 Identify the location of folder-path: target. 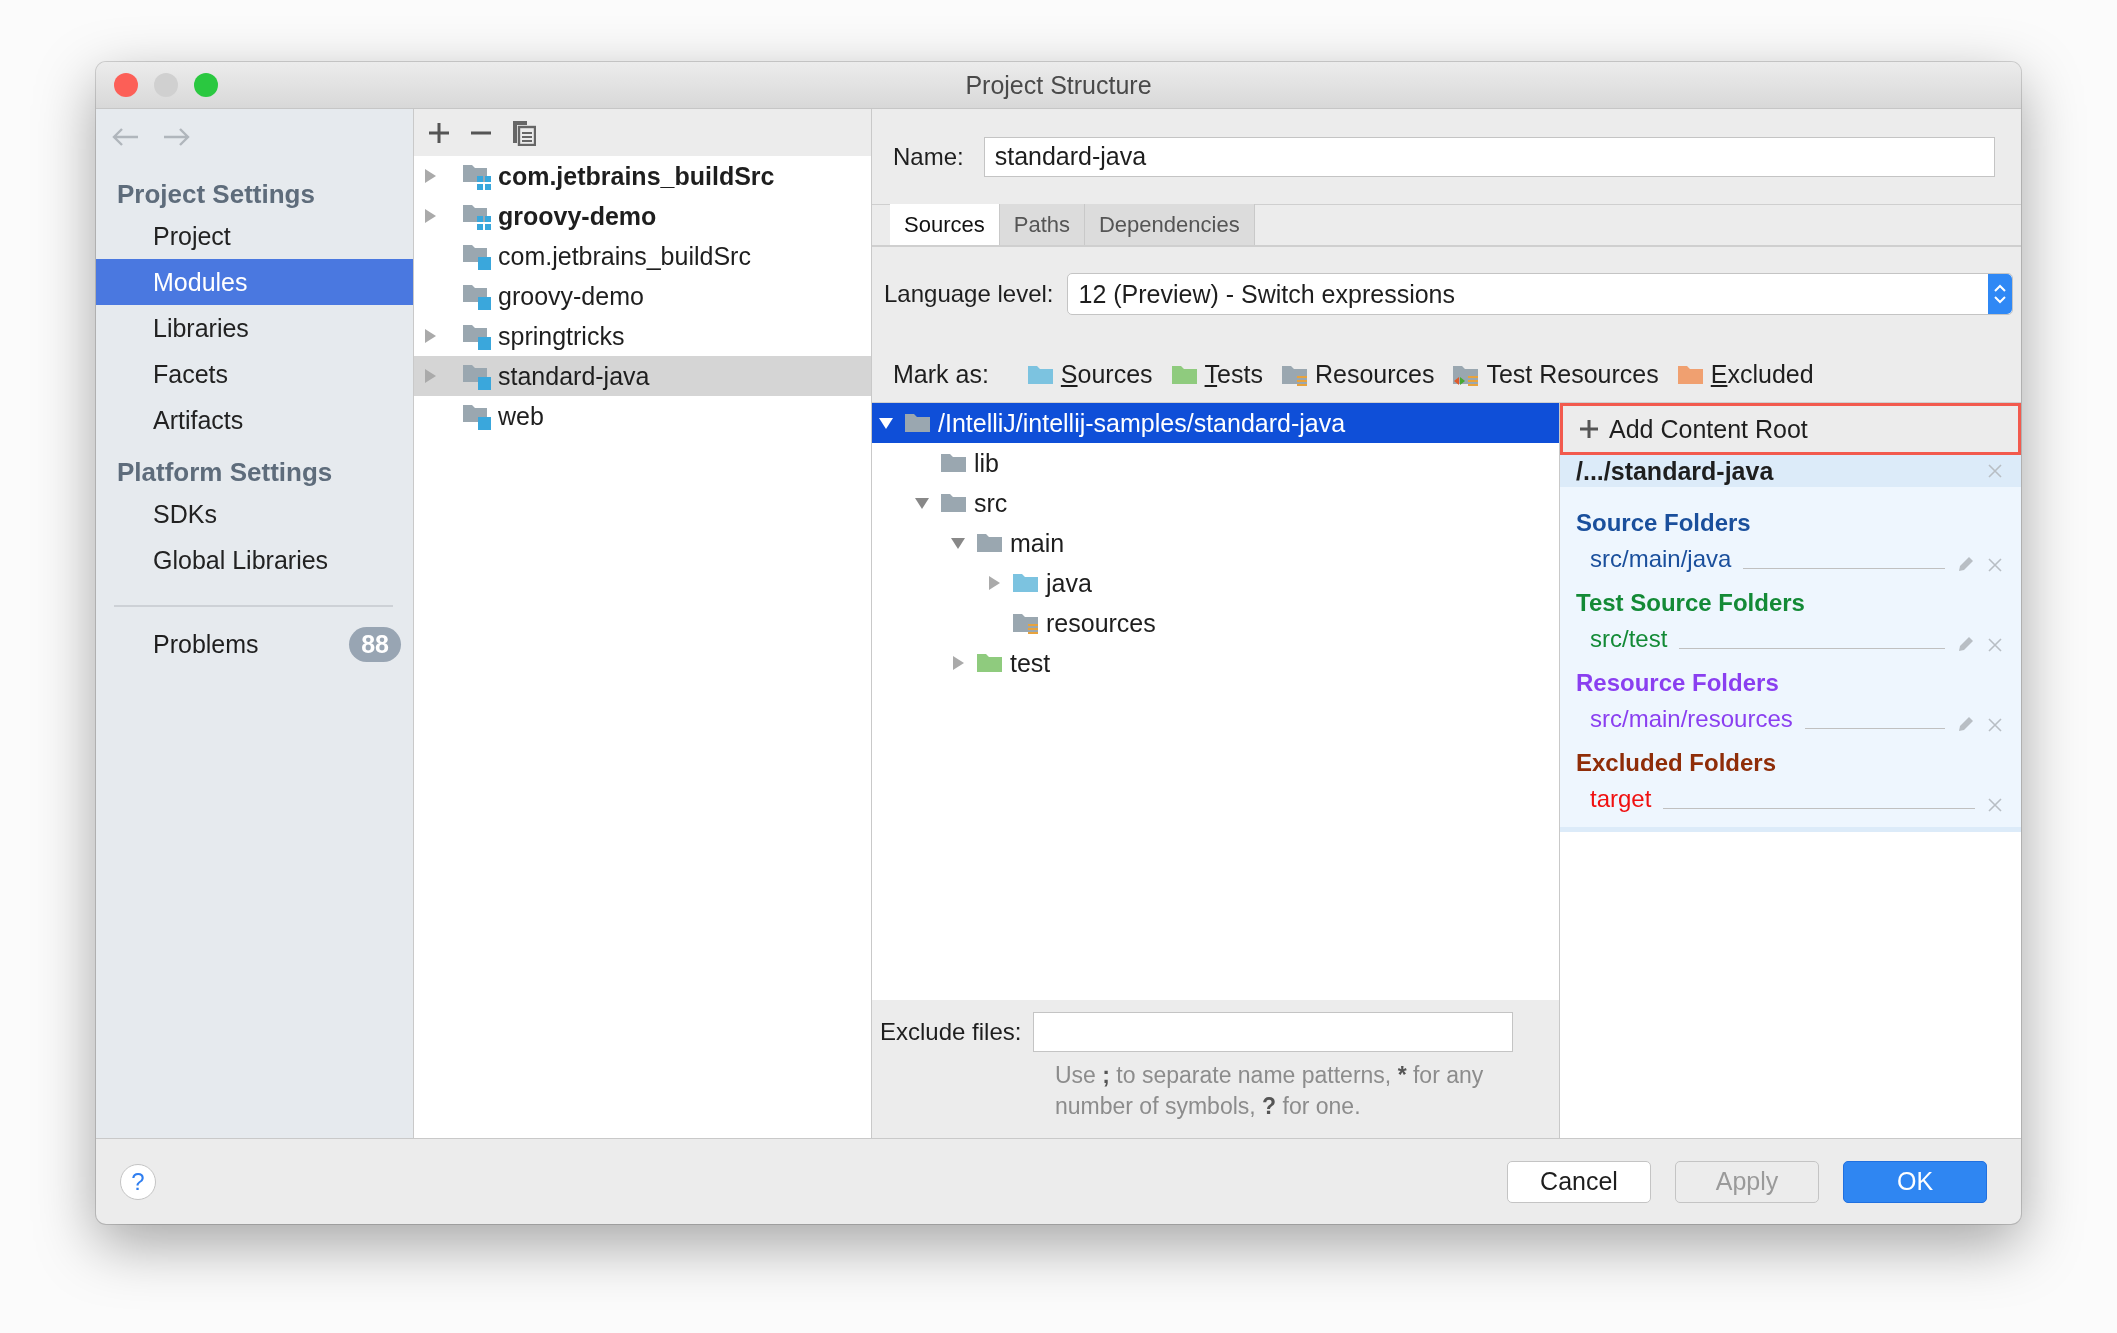
(1621, 799).